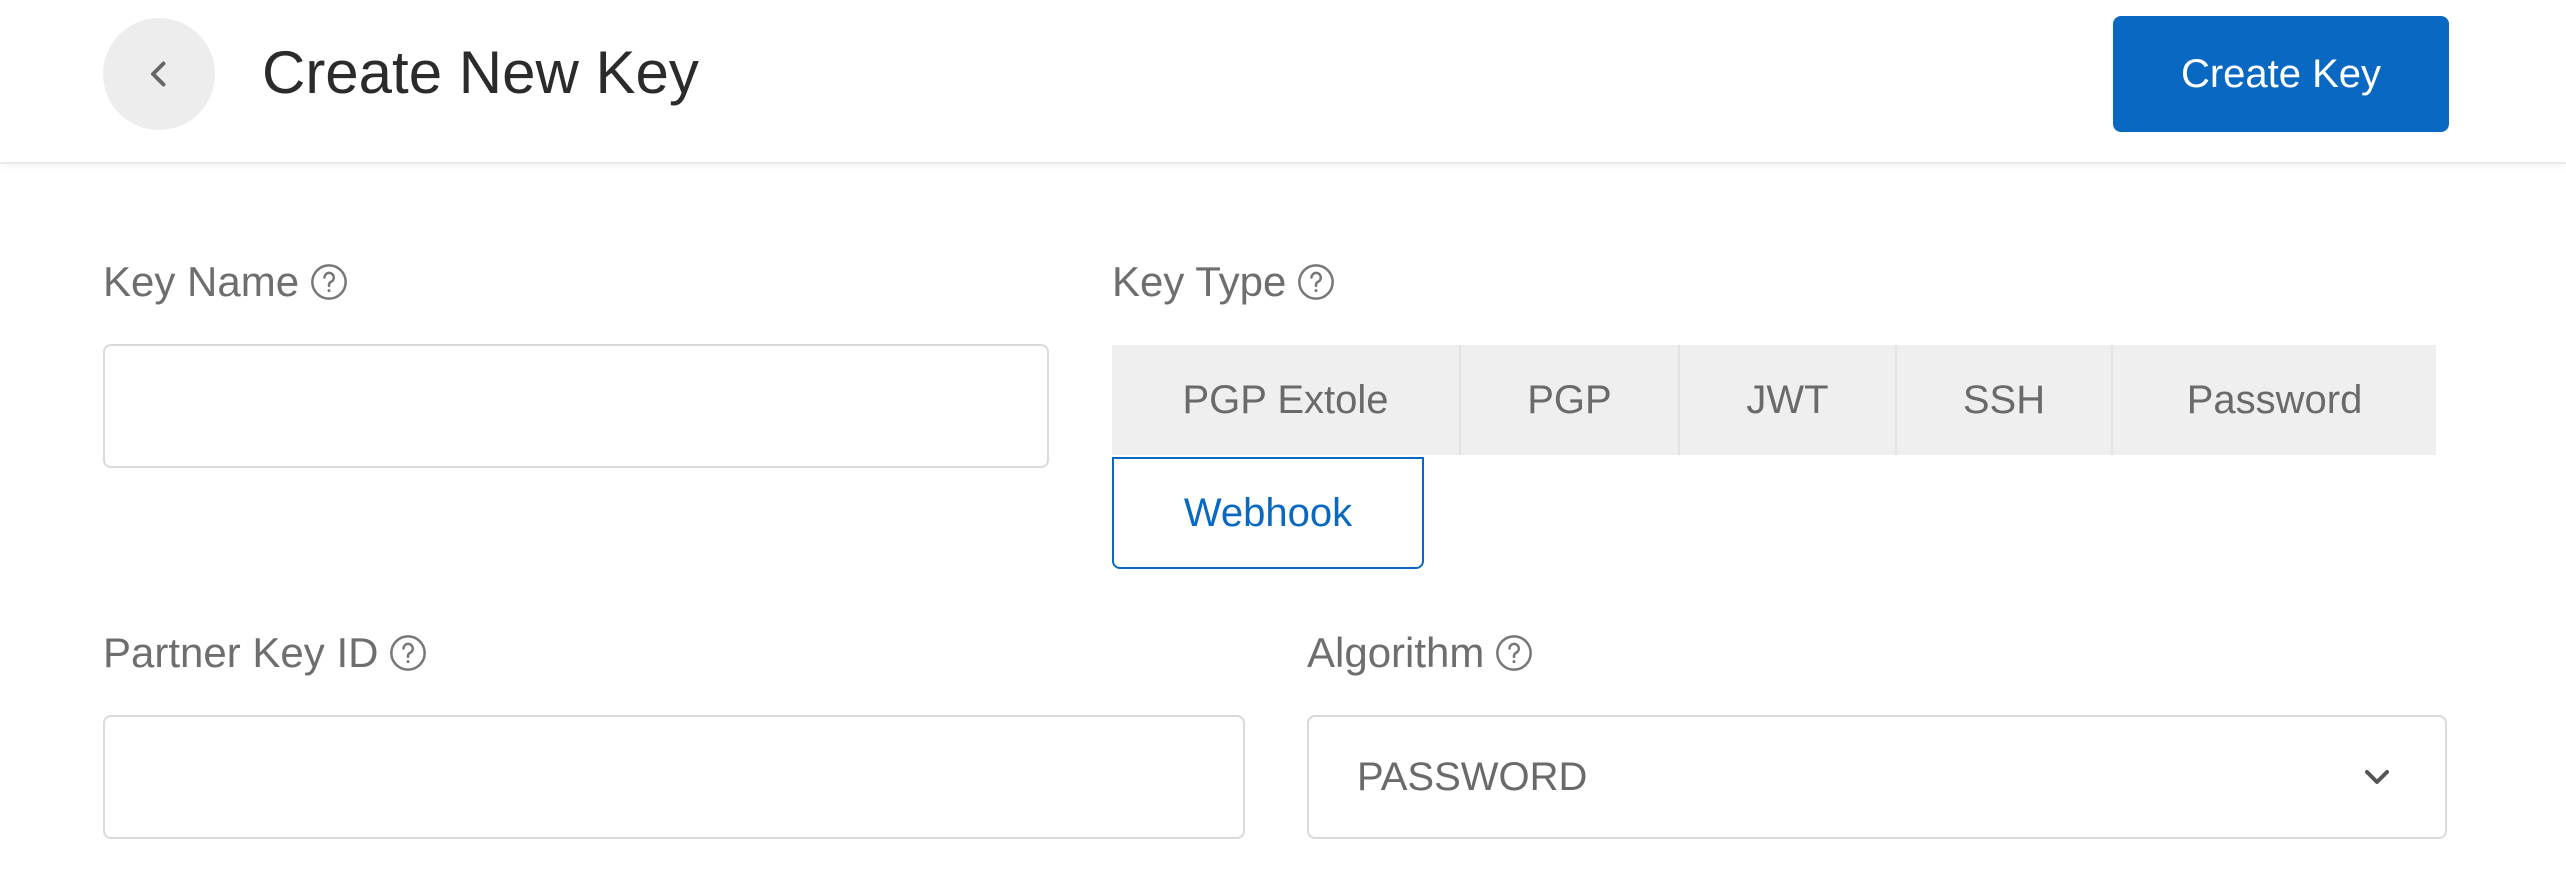  I want to click on key-type-option-jwt: JWT, so click(1788, 400).